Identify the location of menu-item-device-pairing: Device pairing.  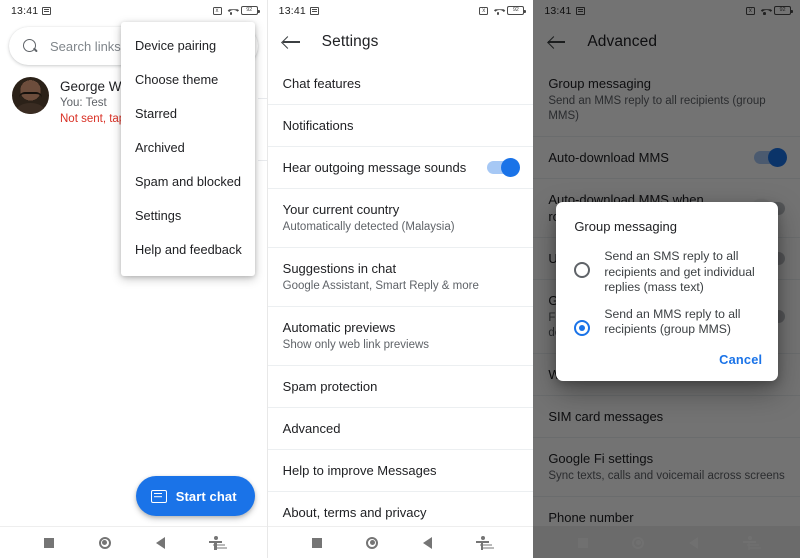
(188, 46).